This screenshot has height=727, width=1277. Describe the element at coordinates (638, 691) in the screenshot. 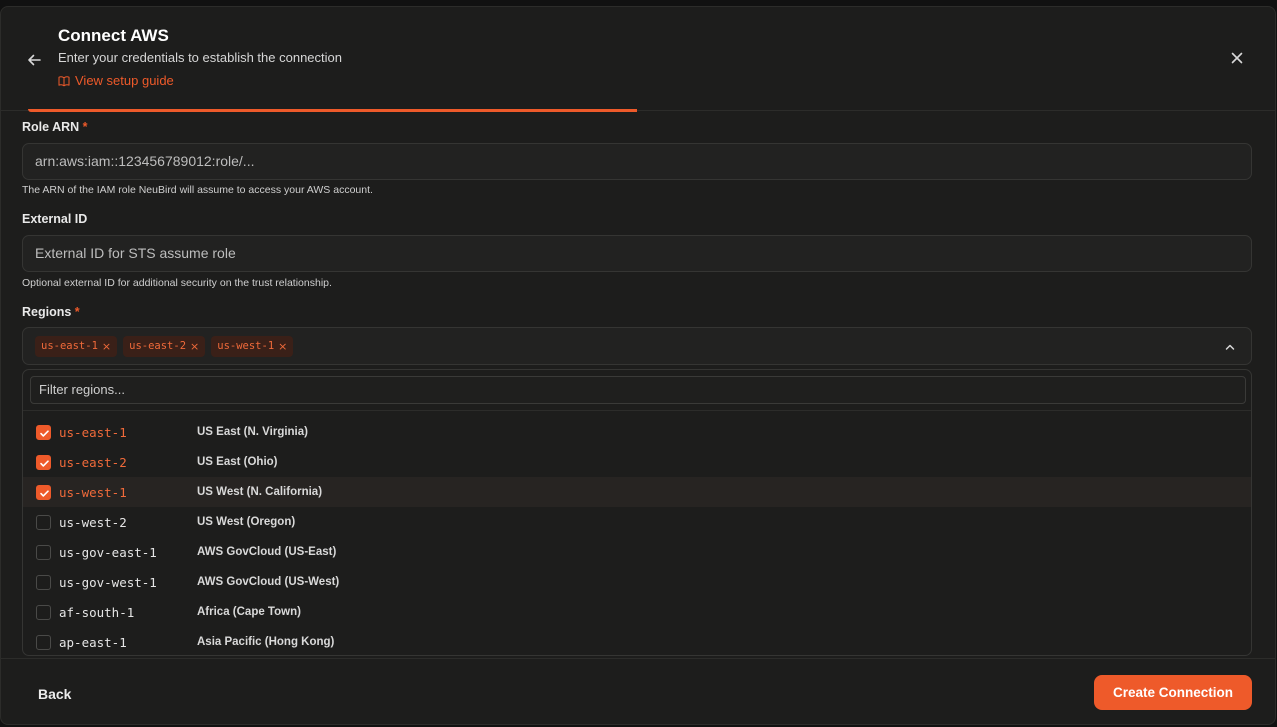

I see `modal-footer: Back Create Connection` at that location.